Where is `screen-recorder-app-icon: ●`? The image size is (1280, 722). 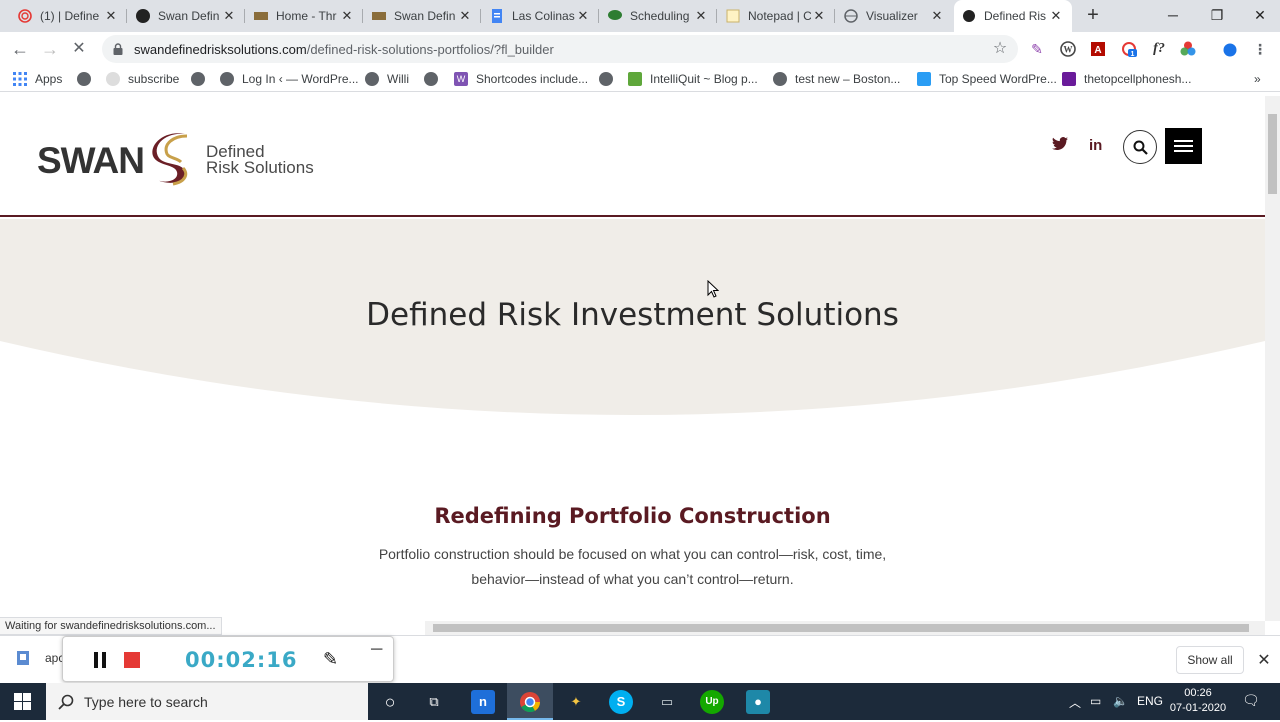 screen-recorder-app-icon: ● is located at coordinates (758, 702).